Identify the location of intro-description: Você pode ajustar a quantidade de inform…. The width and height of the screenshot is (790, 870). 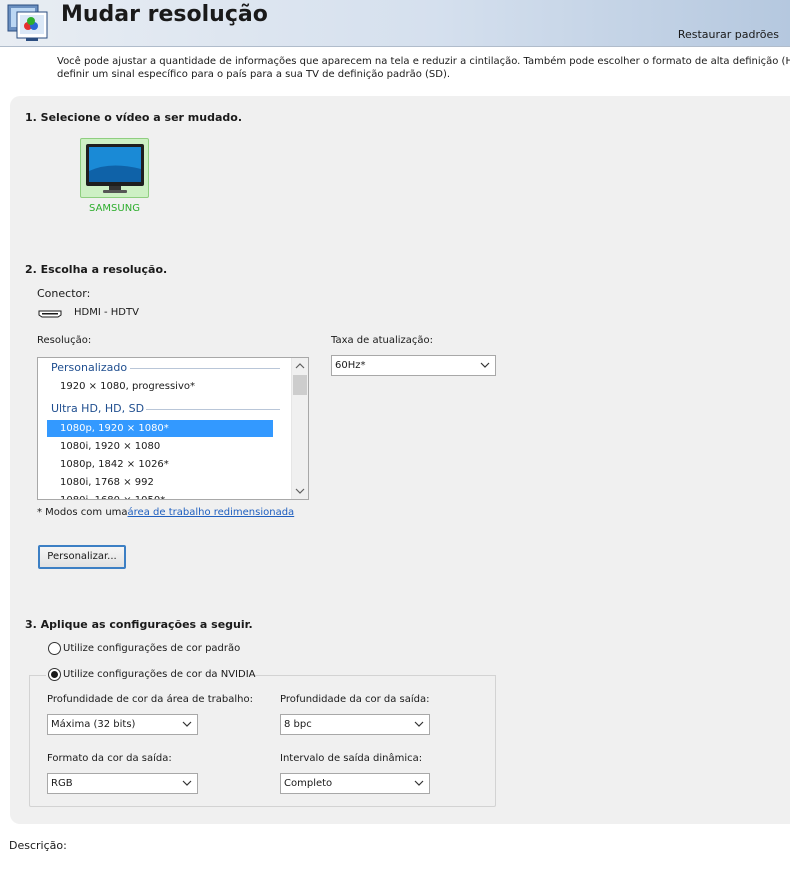
(423, 68).